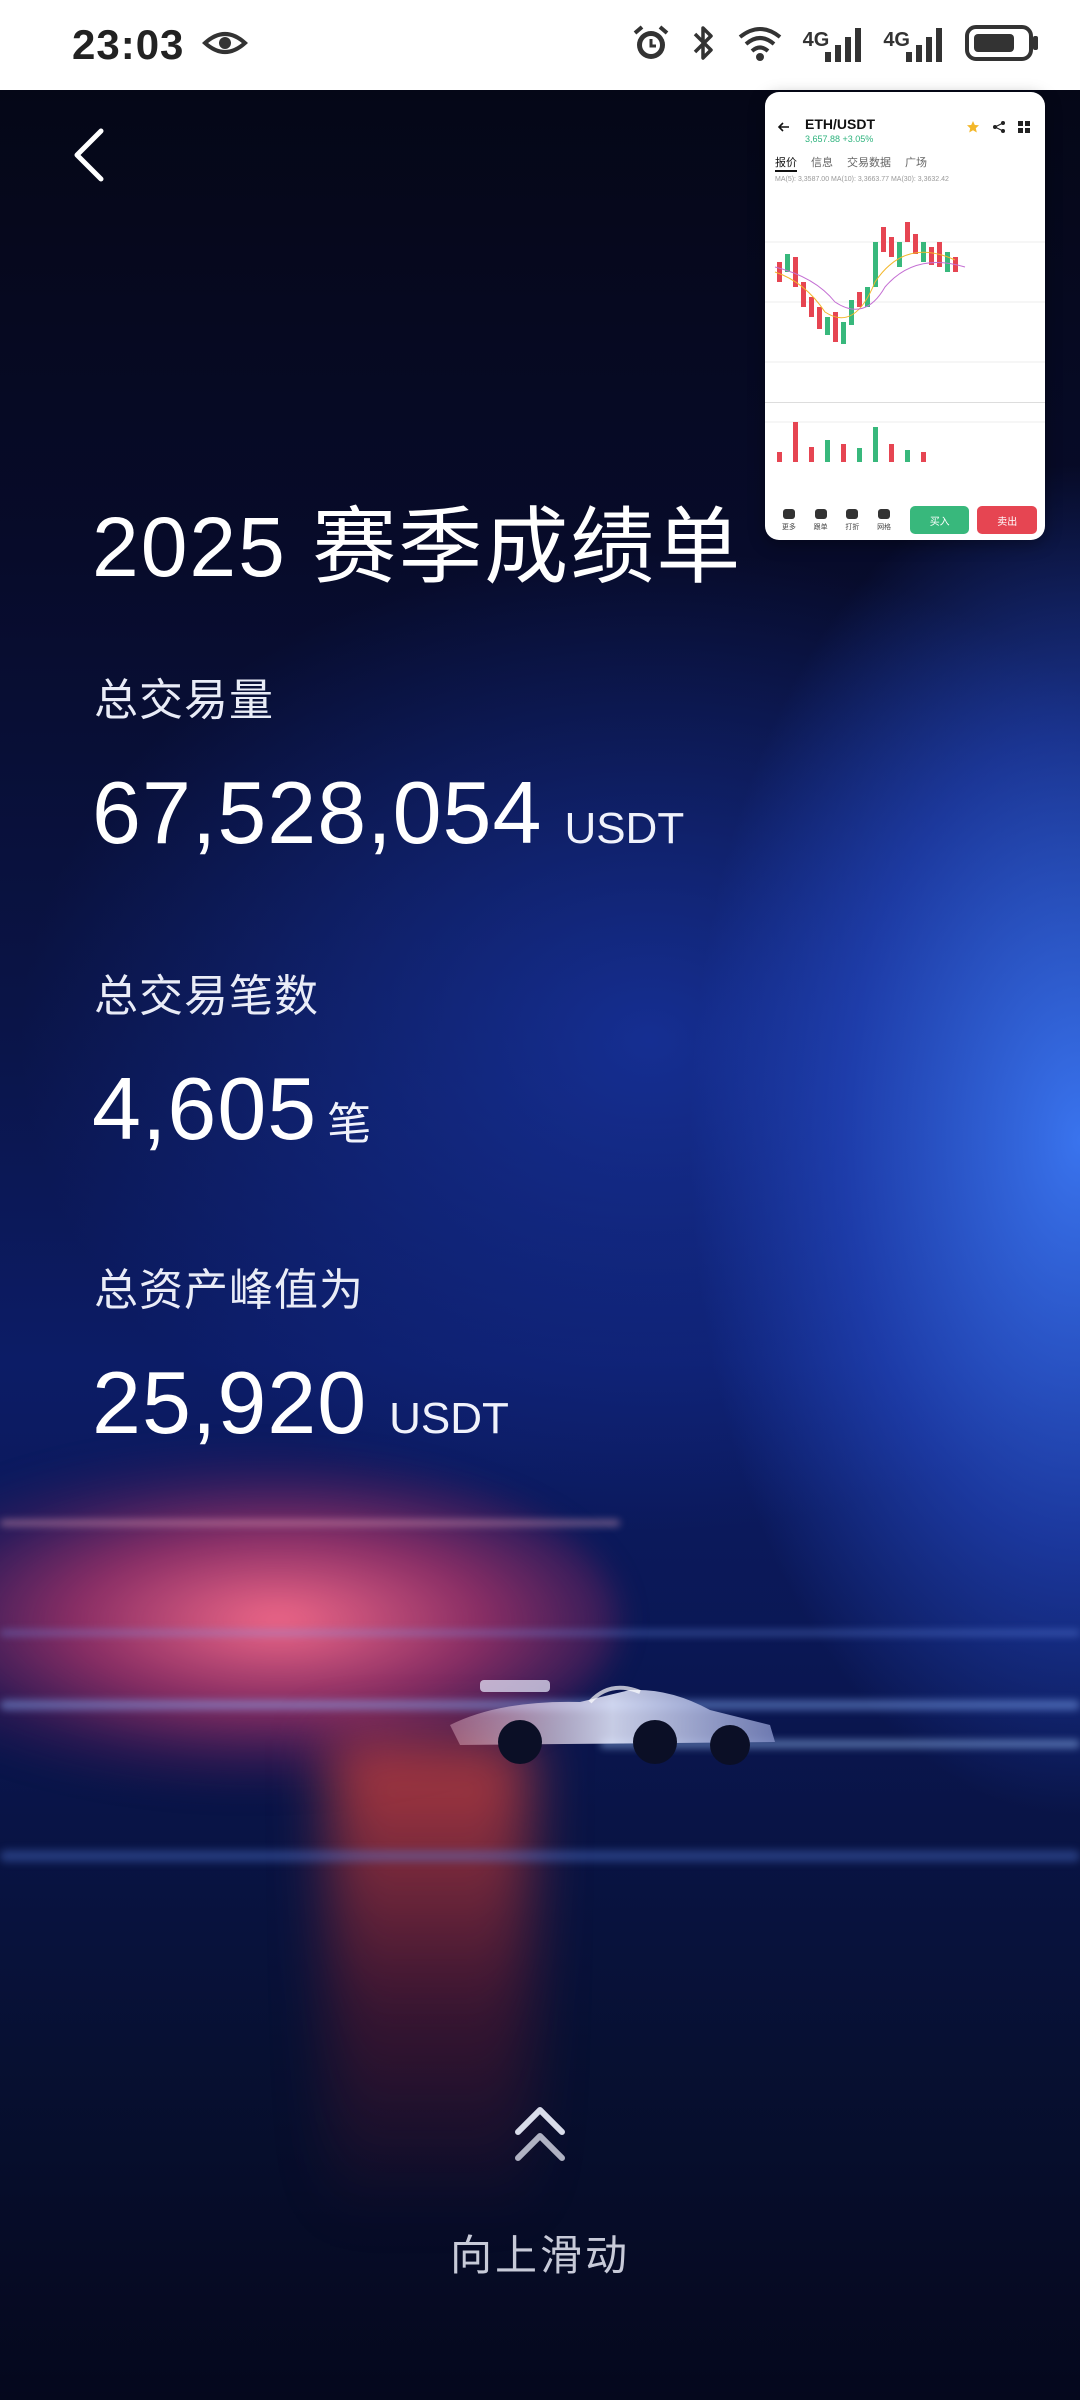  What do you see at coordinates (1002, 45) in the screenshot?
I see `battery-icon` at bounding box center [1002, 45].